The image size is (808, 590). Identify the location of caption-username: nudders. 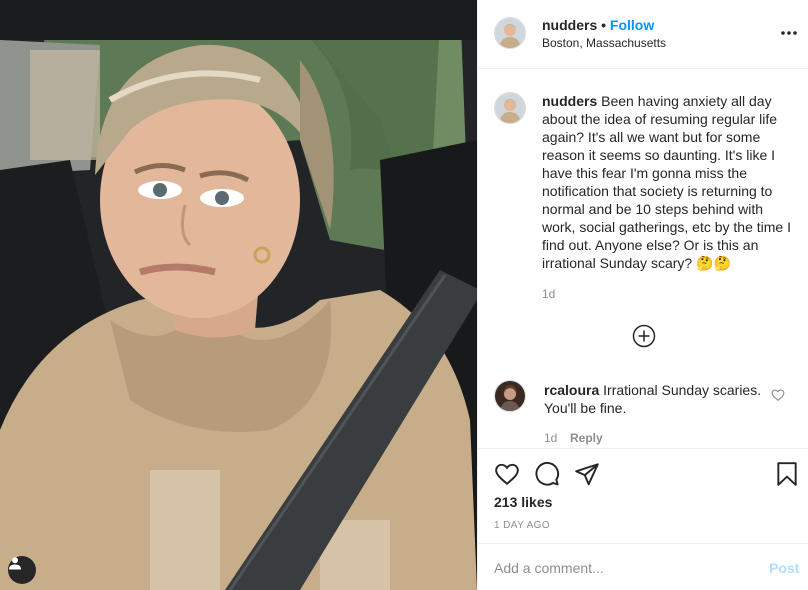
(569, 101).